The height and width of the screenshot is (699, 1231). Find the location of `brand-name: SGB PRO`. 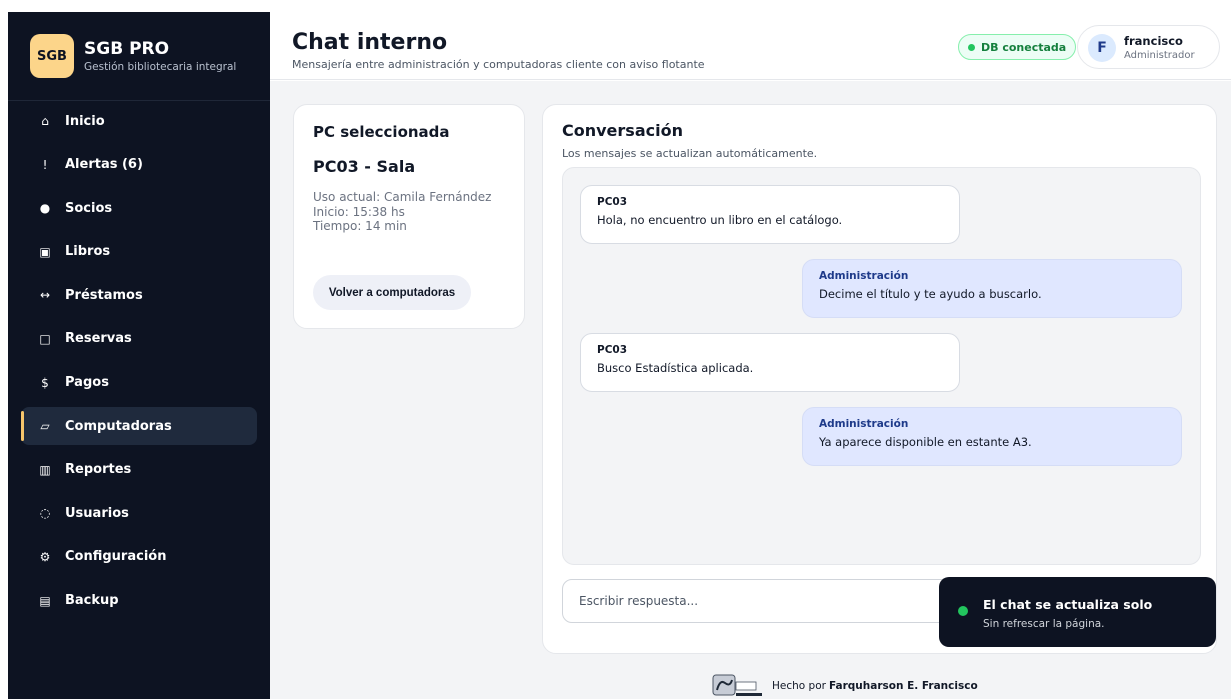

brand-name: SGB PRO is located at coordinates (127, 49).